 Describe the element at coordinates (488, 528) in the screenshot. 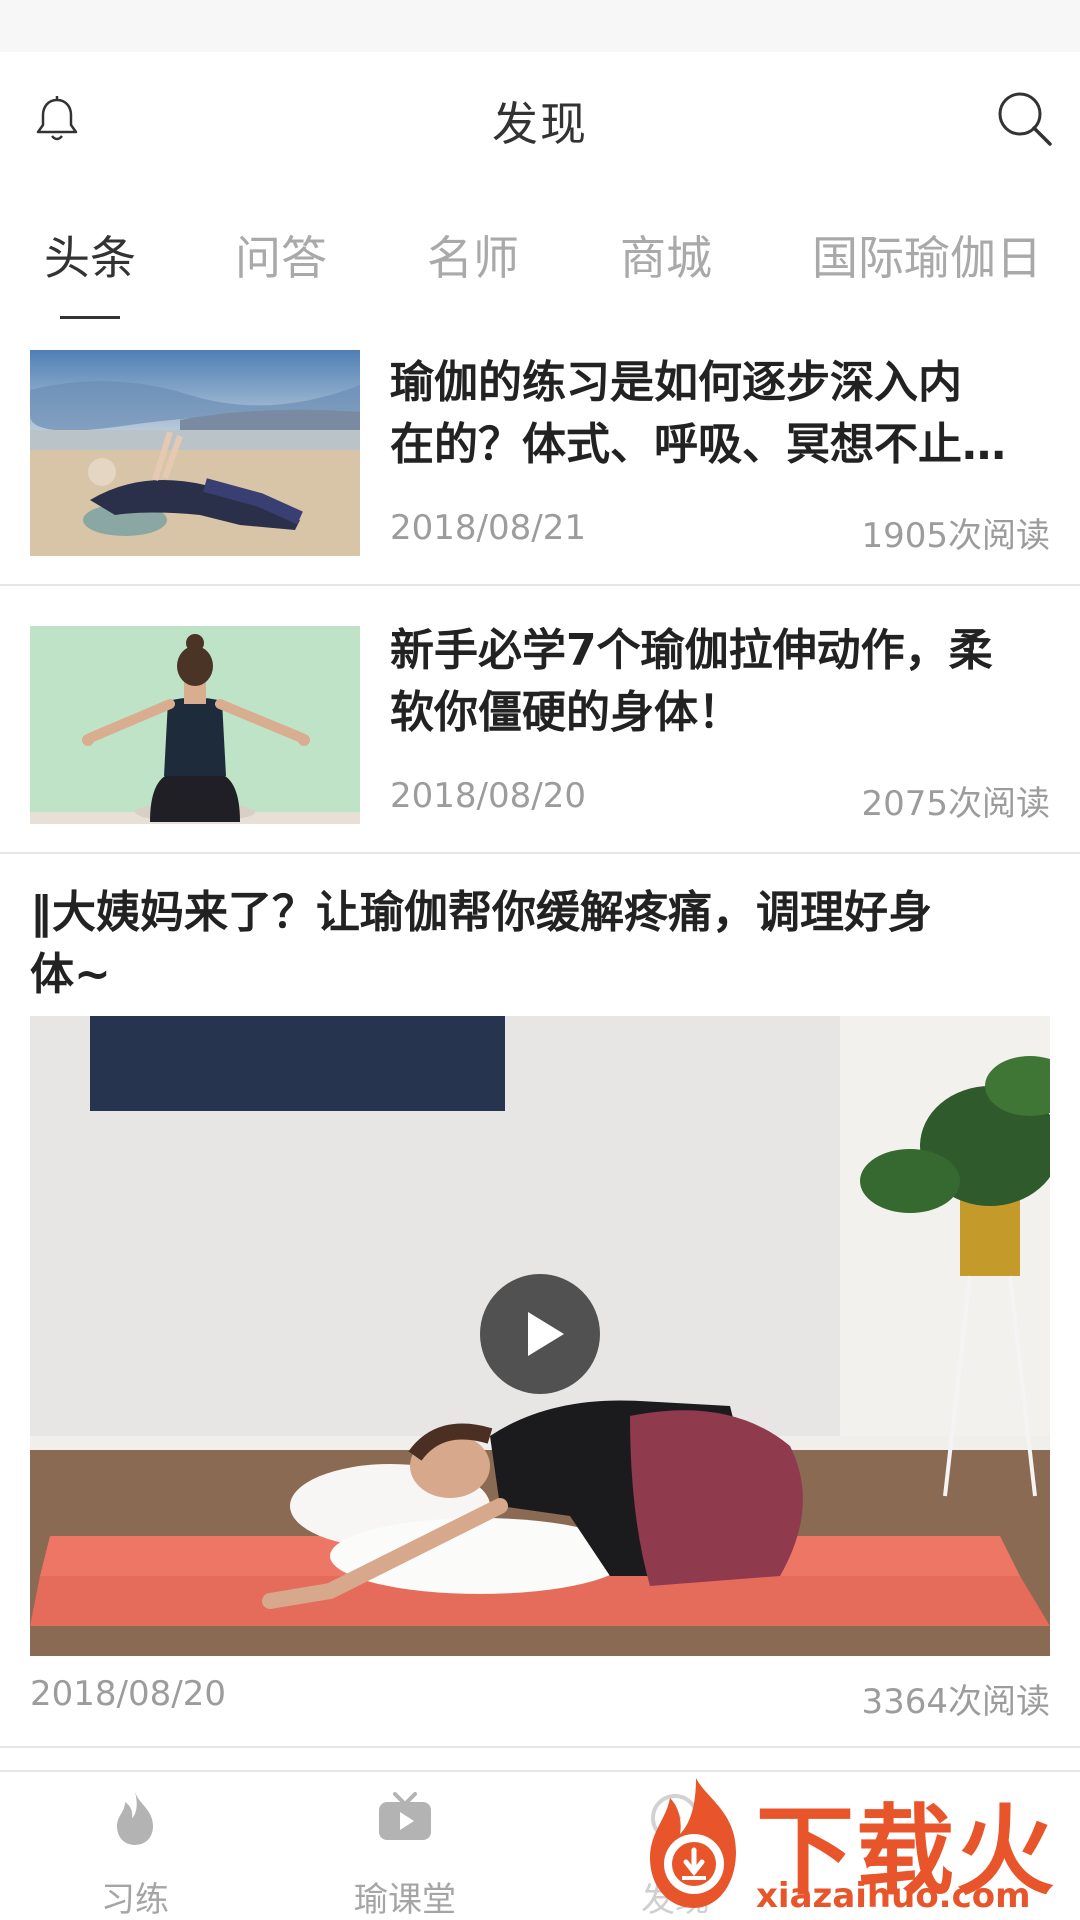

I see `article-date: 2018/08/21` at that location.